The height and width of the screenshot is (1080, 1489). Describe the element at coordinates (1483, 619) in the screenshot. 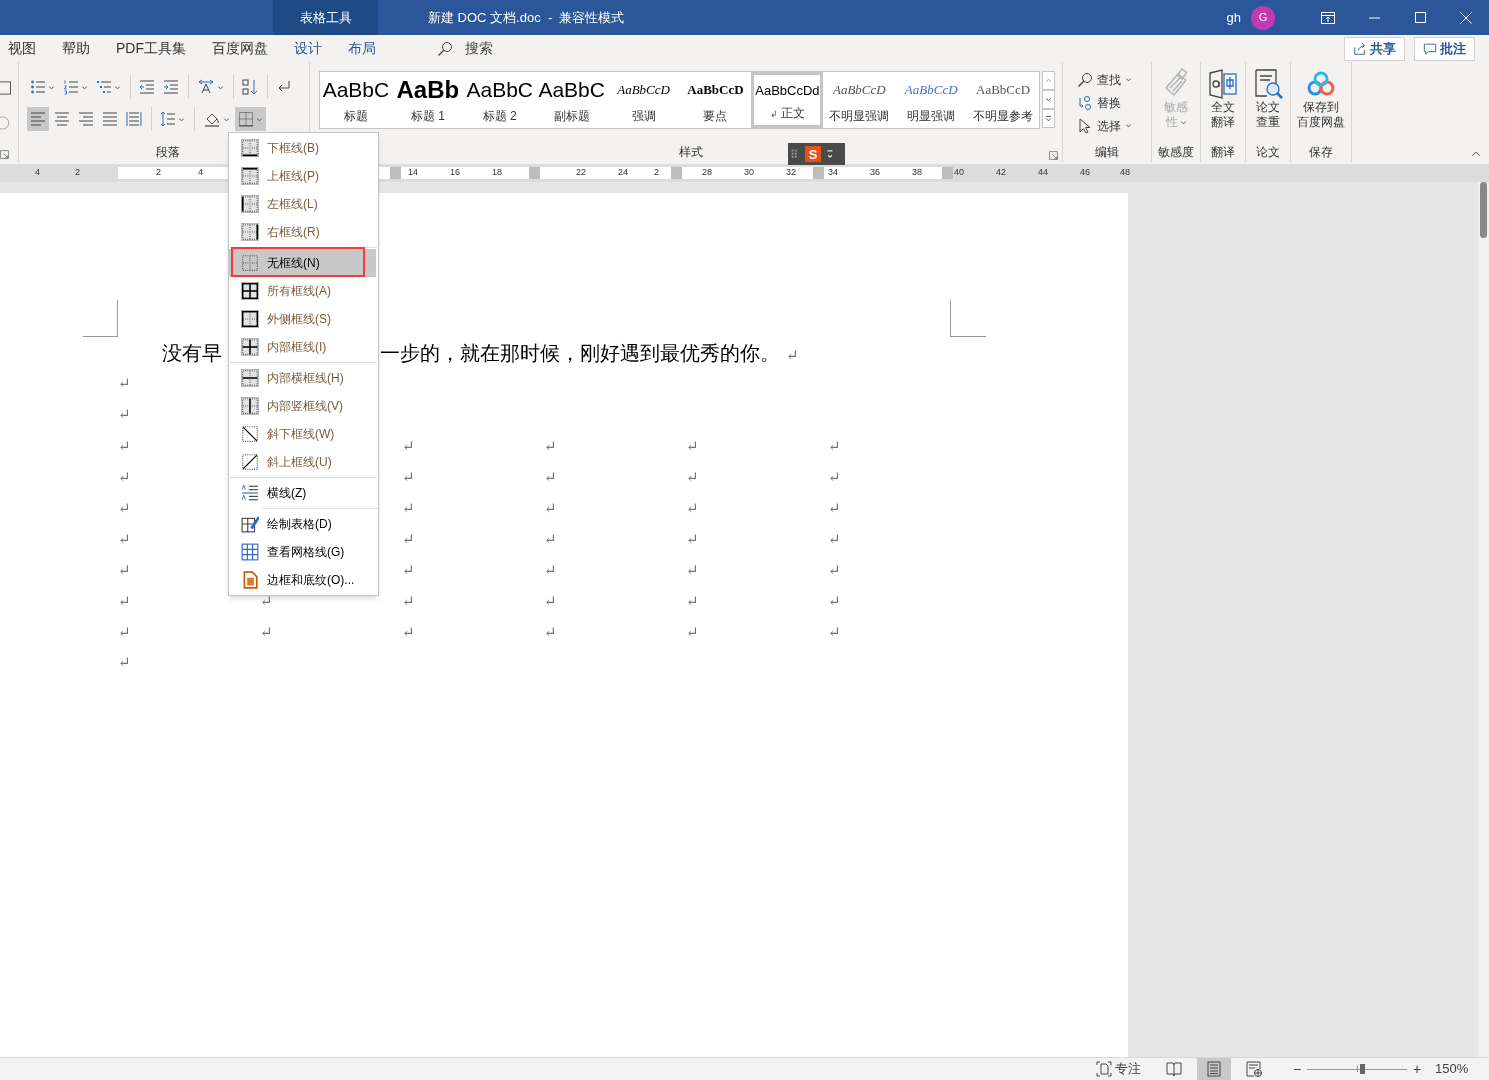

I see `scrollbar` at that location.